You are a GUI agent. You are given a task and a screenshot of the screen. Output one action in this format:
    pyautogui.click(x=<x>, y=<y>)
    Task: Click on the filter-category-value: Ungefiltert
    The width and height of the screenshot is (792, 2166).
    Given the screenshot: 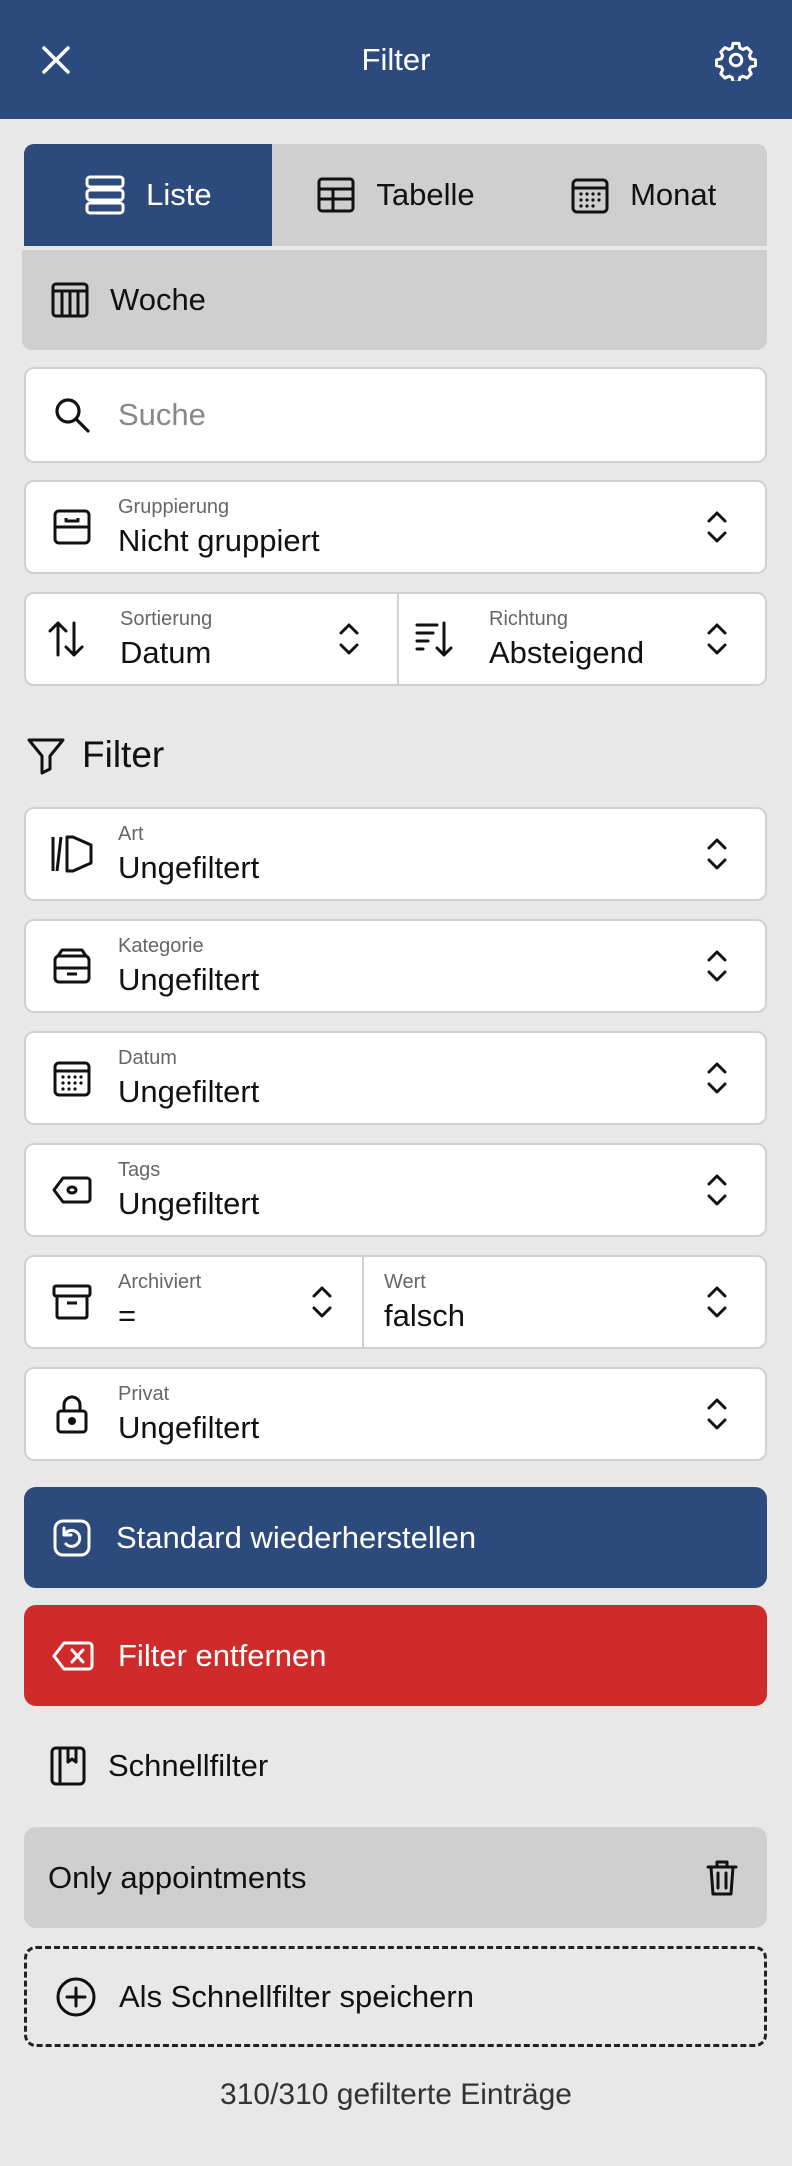 What is the action you would take?
    pyautogui.click(x=189, y=979)
    